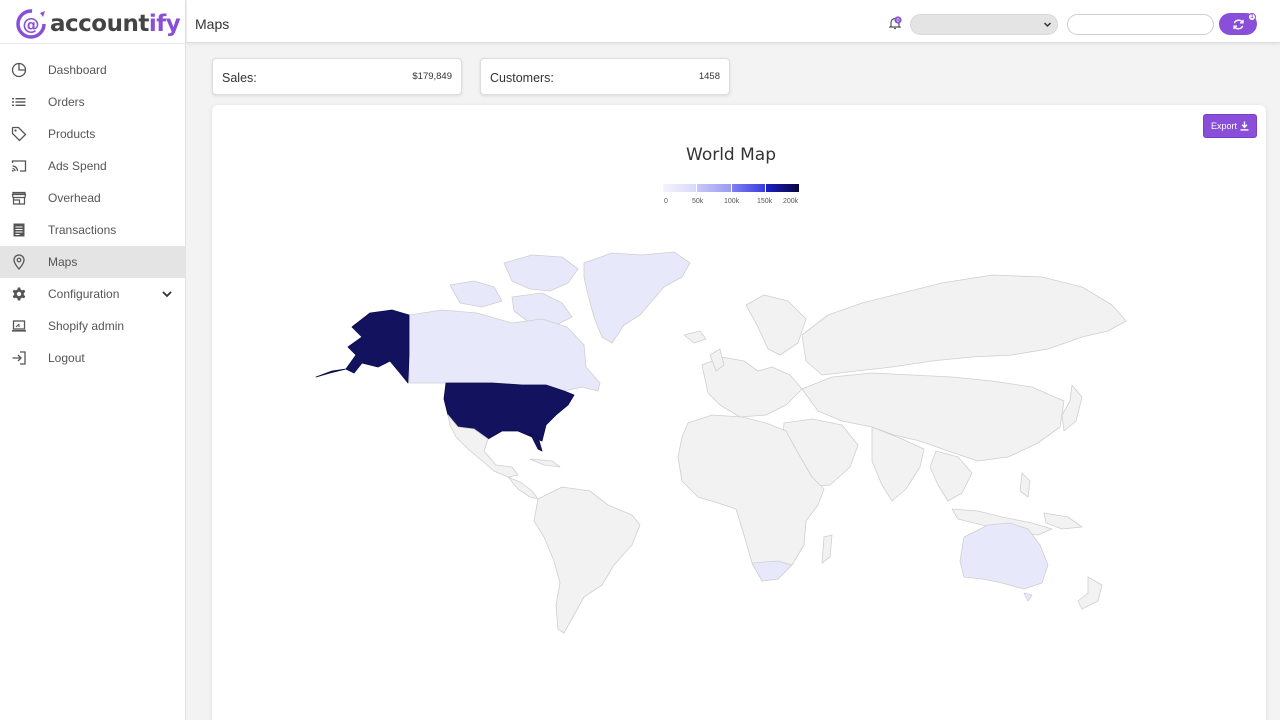 The height and width of the screenshot is (720, 1280). Describe the element at coordinates (212, 24) in the screenshot. I see `page-title: Maps` at that location.